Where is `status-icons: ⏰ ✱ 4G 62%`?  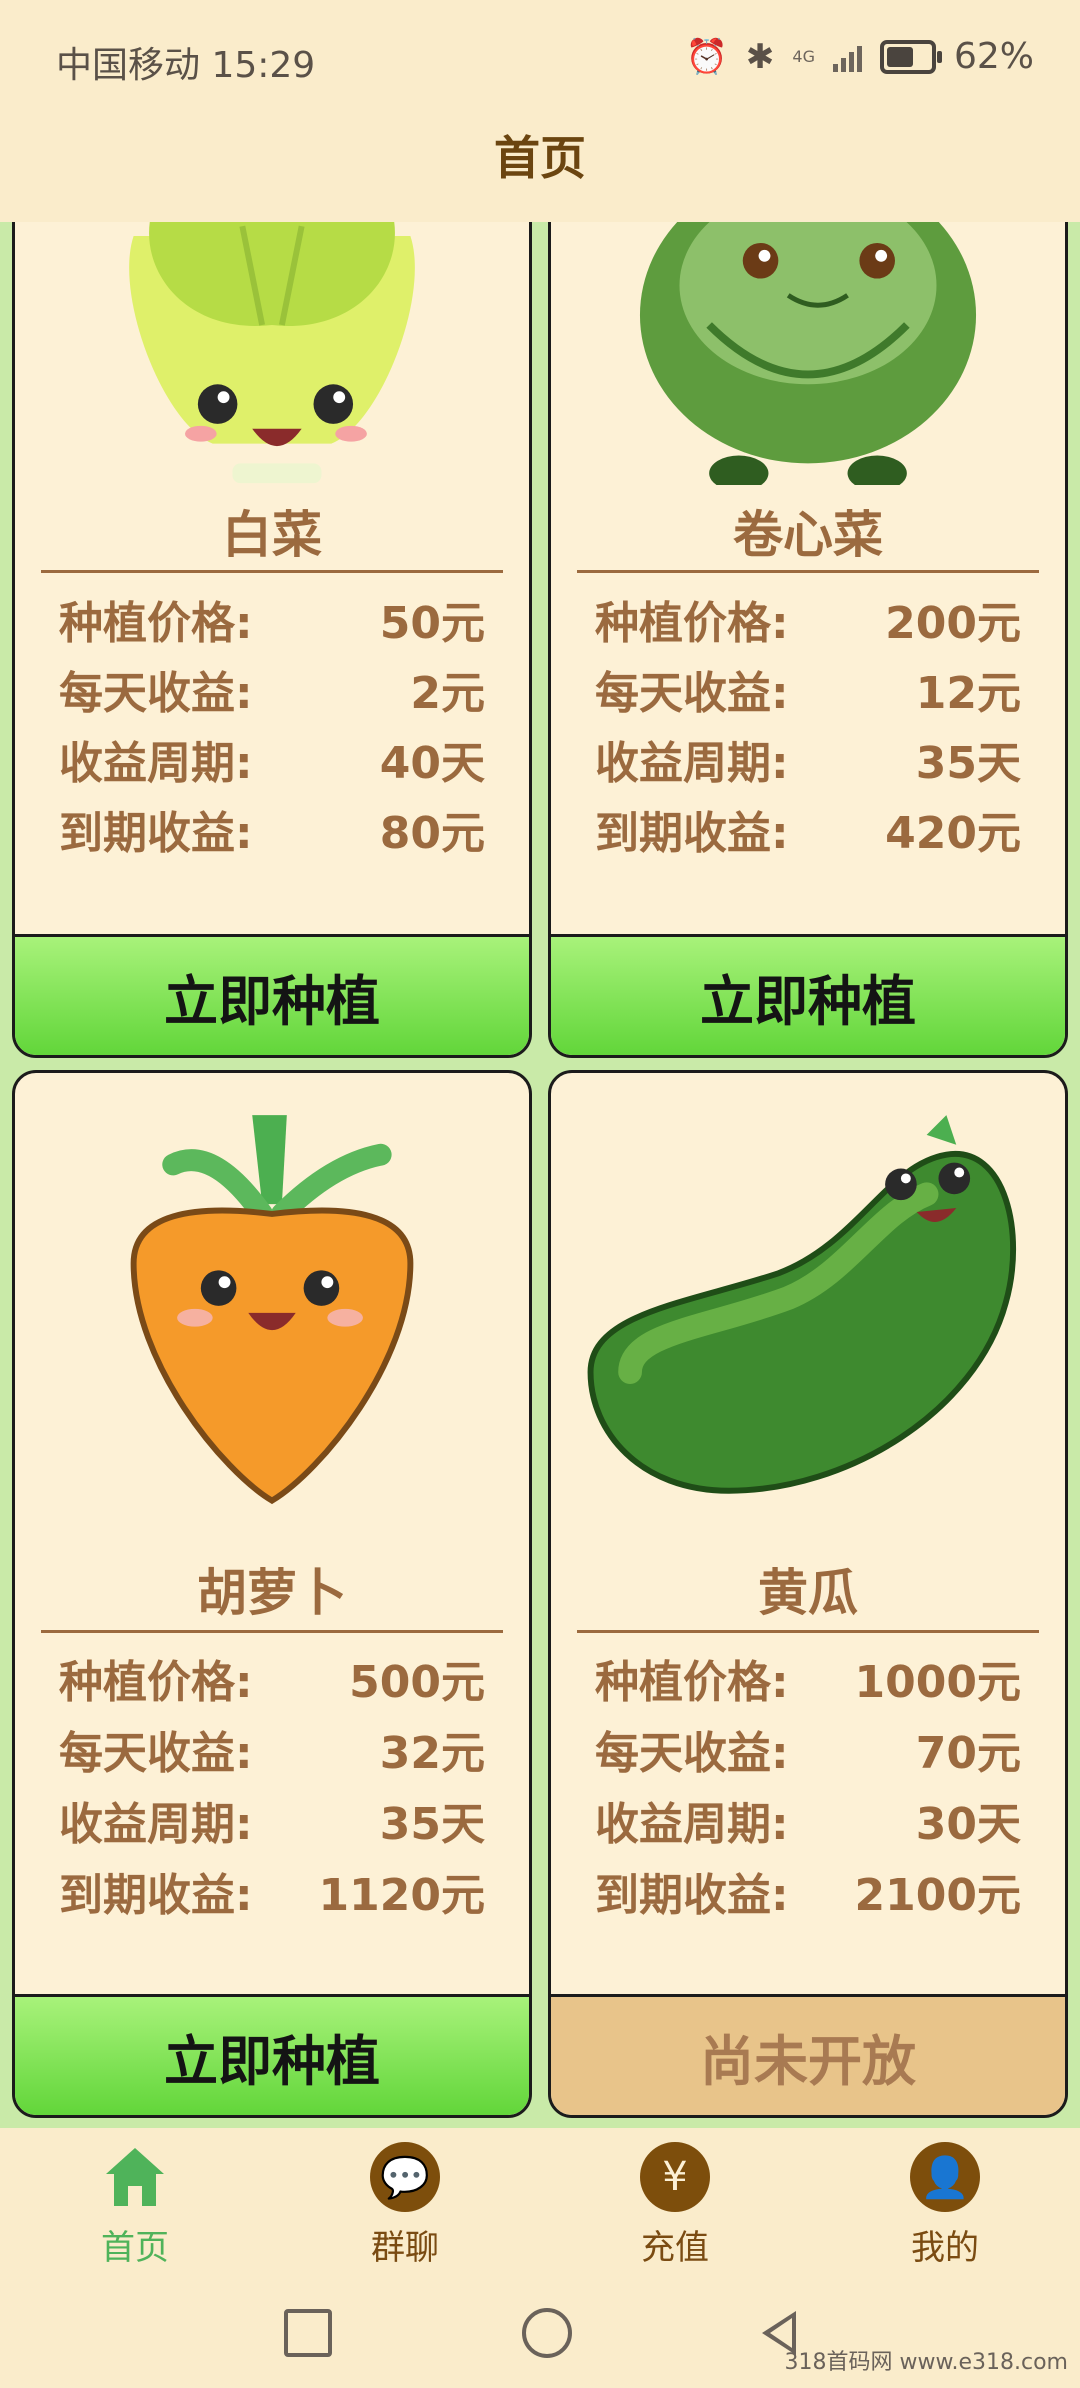 status-icons: ⏰ ✱ 4G 62% is located at coordinates (860, 56).